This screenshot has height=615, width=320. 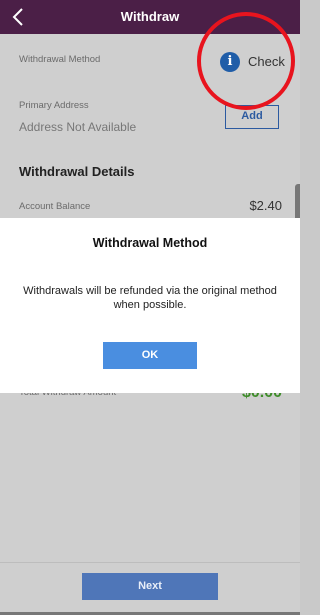 What do you see at coordinates (265, 205) in the screenshot?
I see `account-balance-value: $2.40` at bounding box center [265, 205].